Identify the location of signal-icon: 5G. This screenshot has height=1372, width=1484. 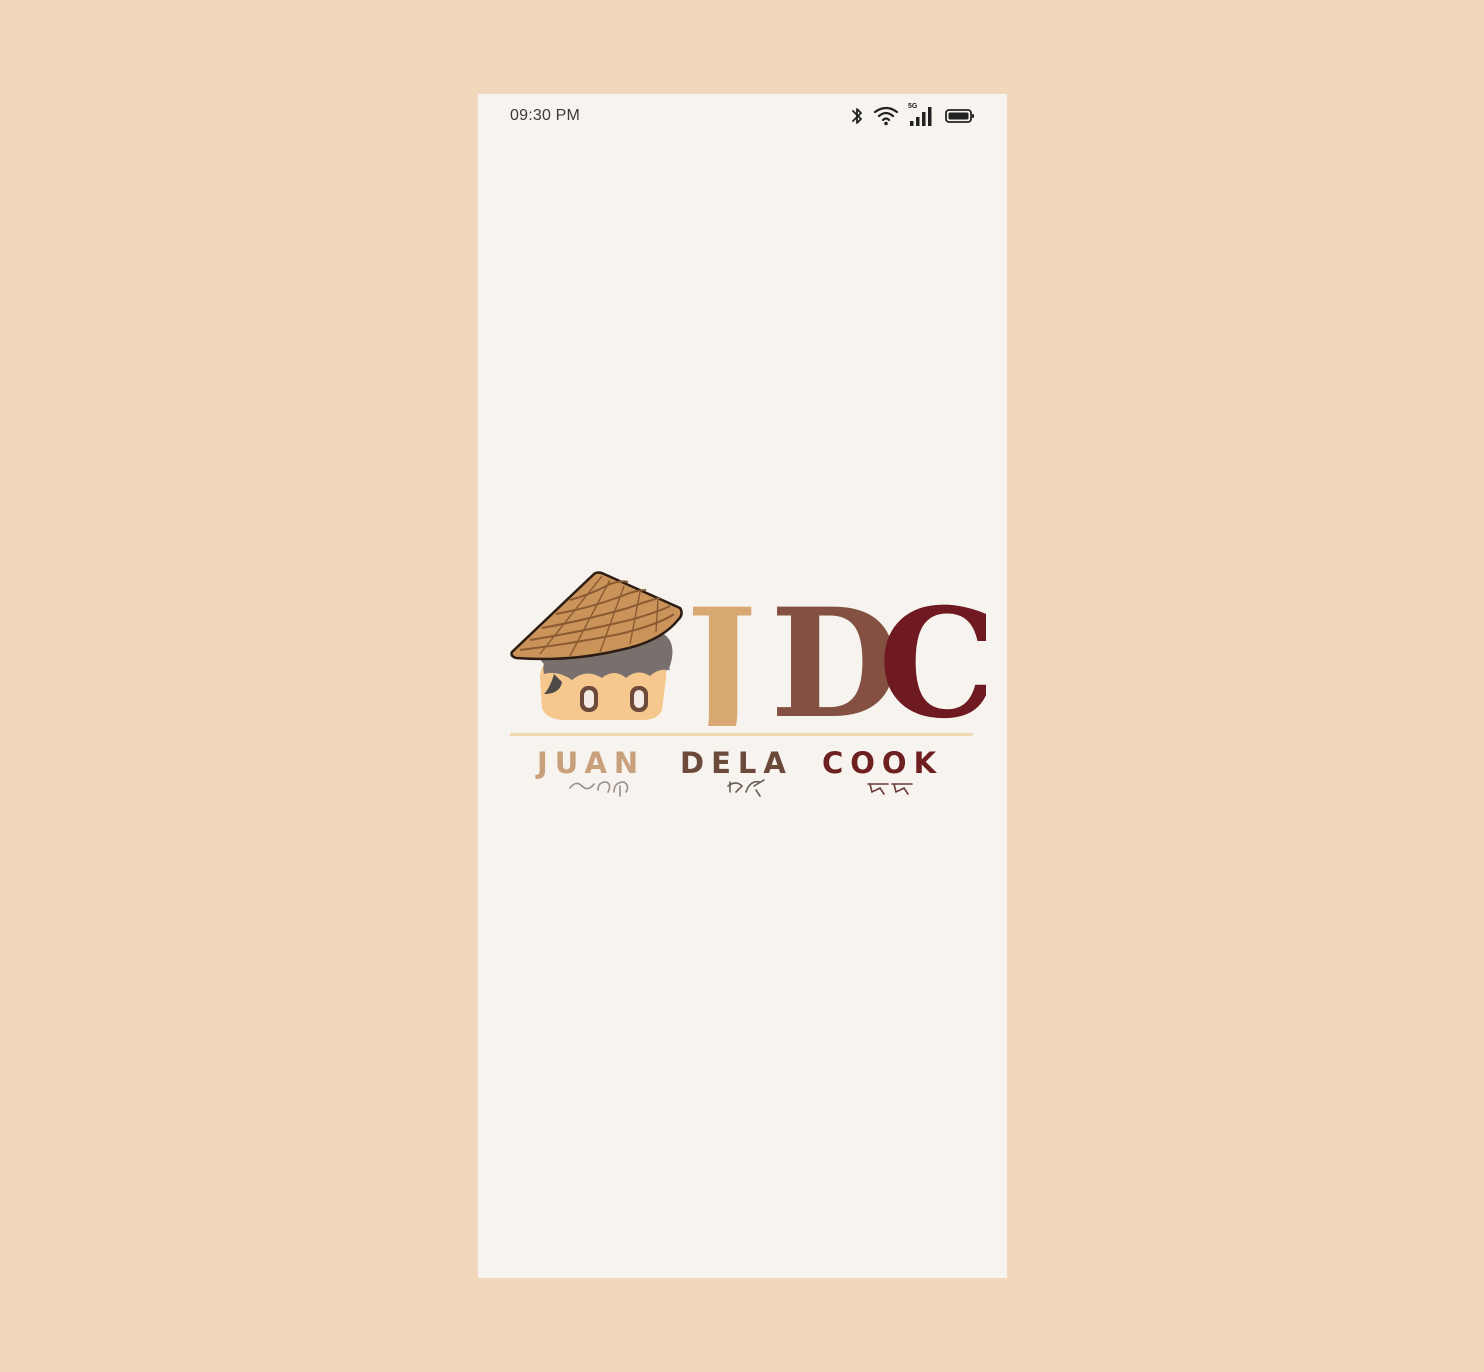
(922, 115).